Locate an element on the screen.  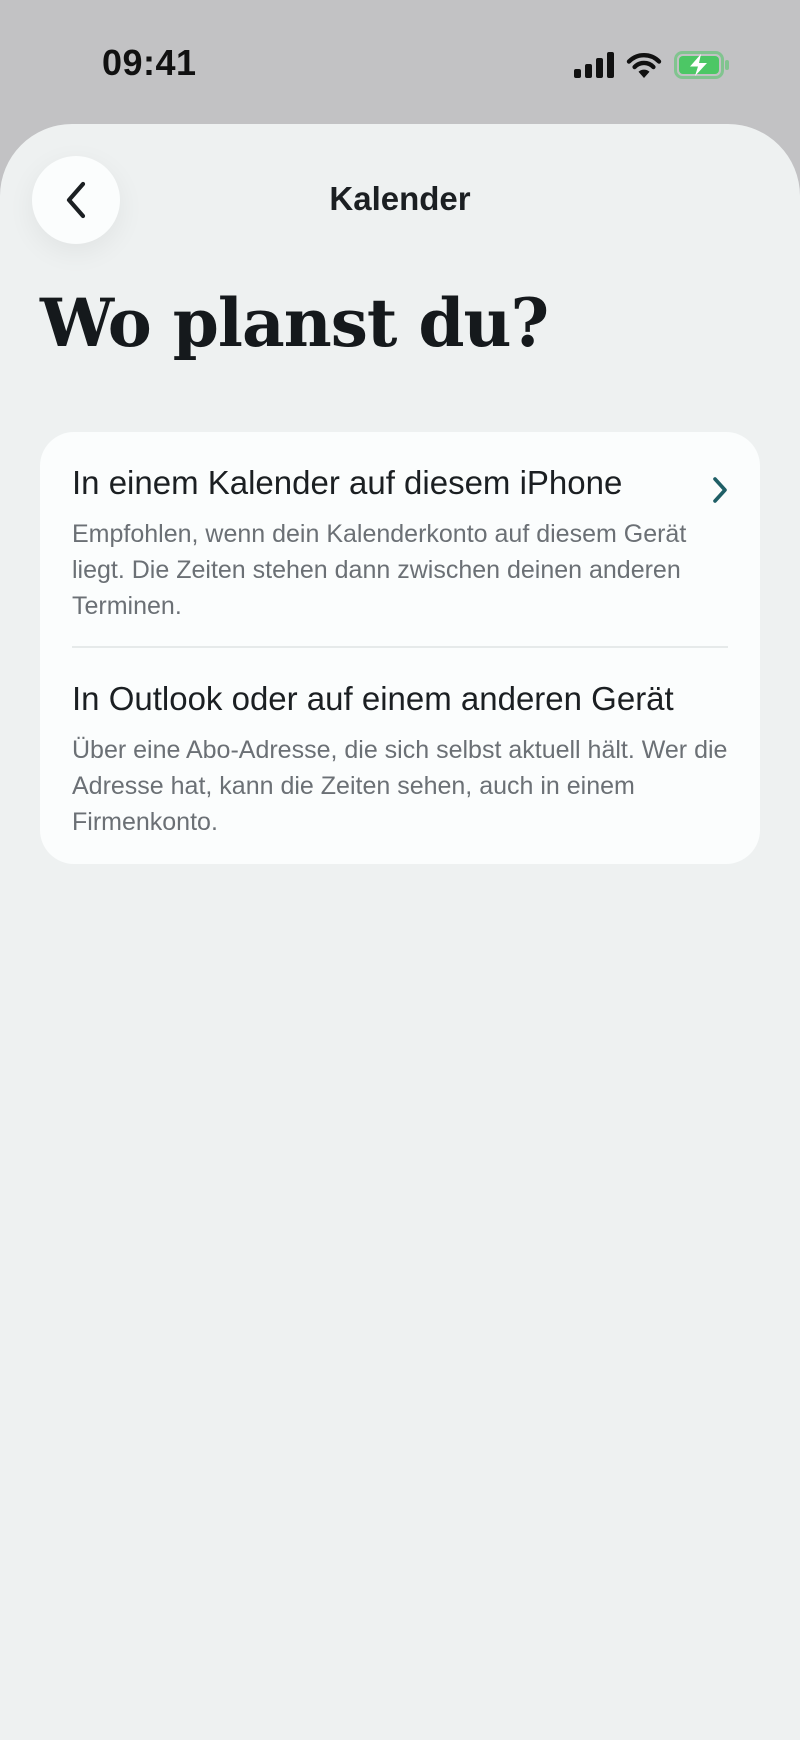
battery-charging-icon is located at coordinates (701, 65).